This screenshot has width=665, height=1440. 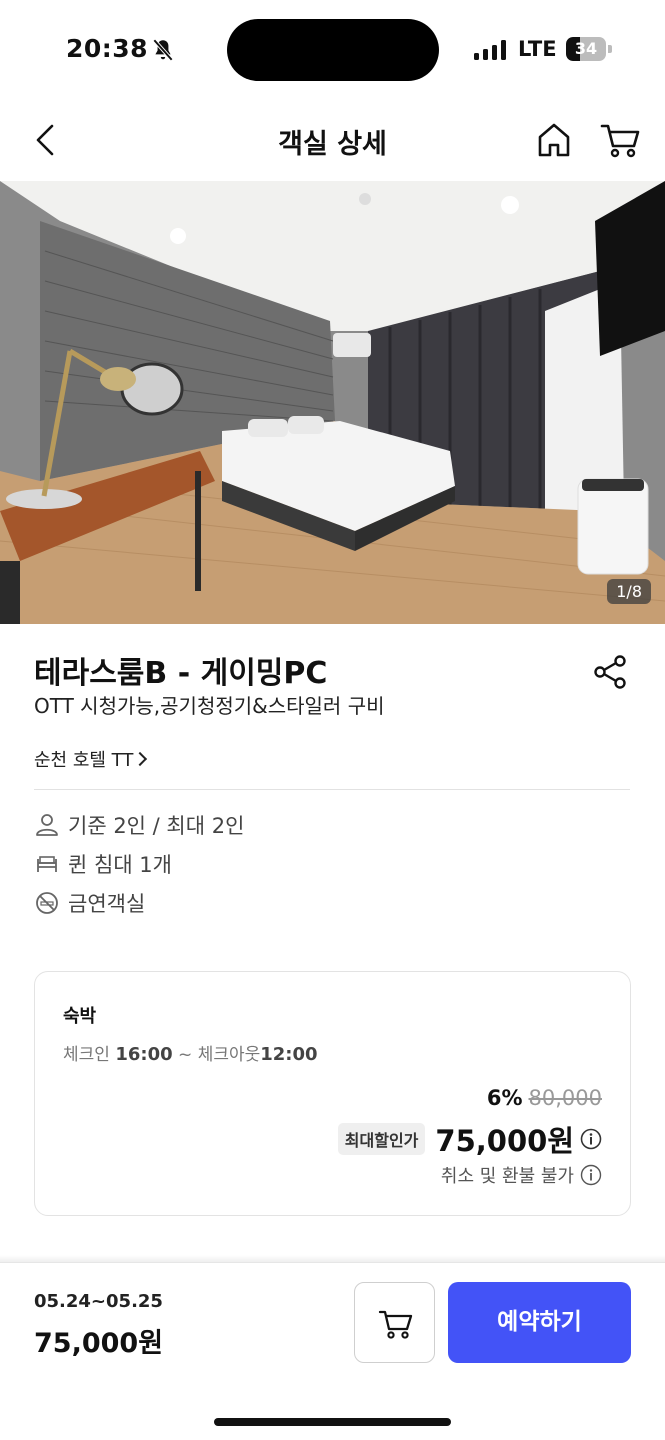 I want to click on refund-policy: 취소 및 환불 불가, so click(x=521, y=1175).